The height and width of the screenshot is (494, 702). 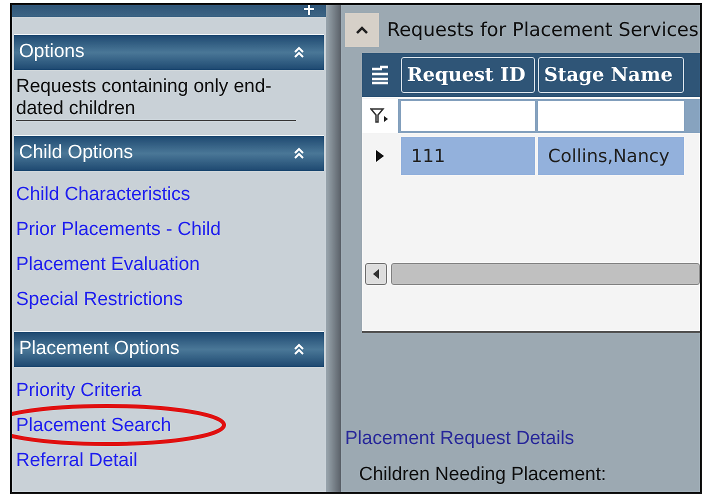 What do you see at coordinates (468, 75) in the screenshot?
I see `column-header: Request ID` at bounding box center [468, 75].